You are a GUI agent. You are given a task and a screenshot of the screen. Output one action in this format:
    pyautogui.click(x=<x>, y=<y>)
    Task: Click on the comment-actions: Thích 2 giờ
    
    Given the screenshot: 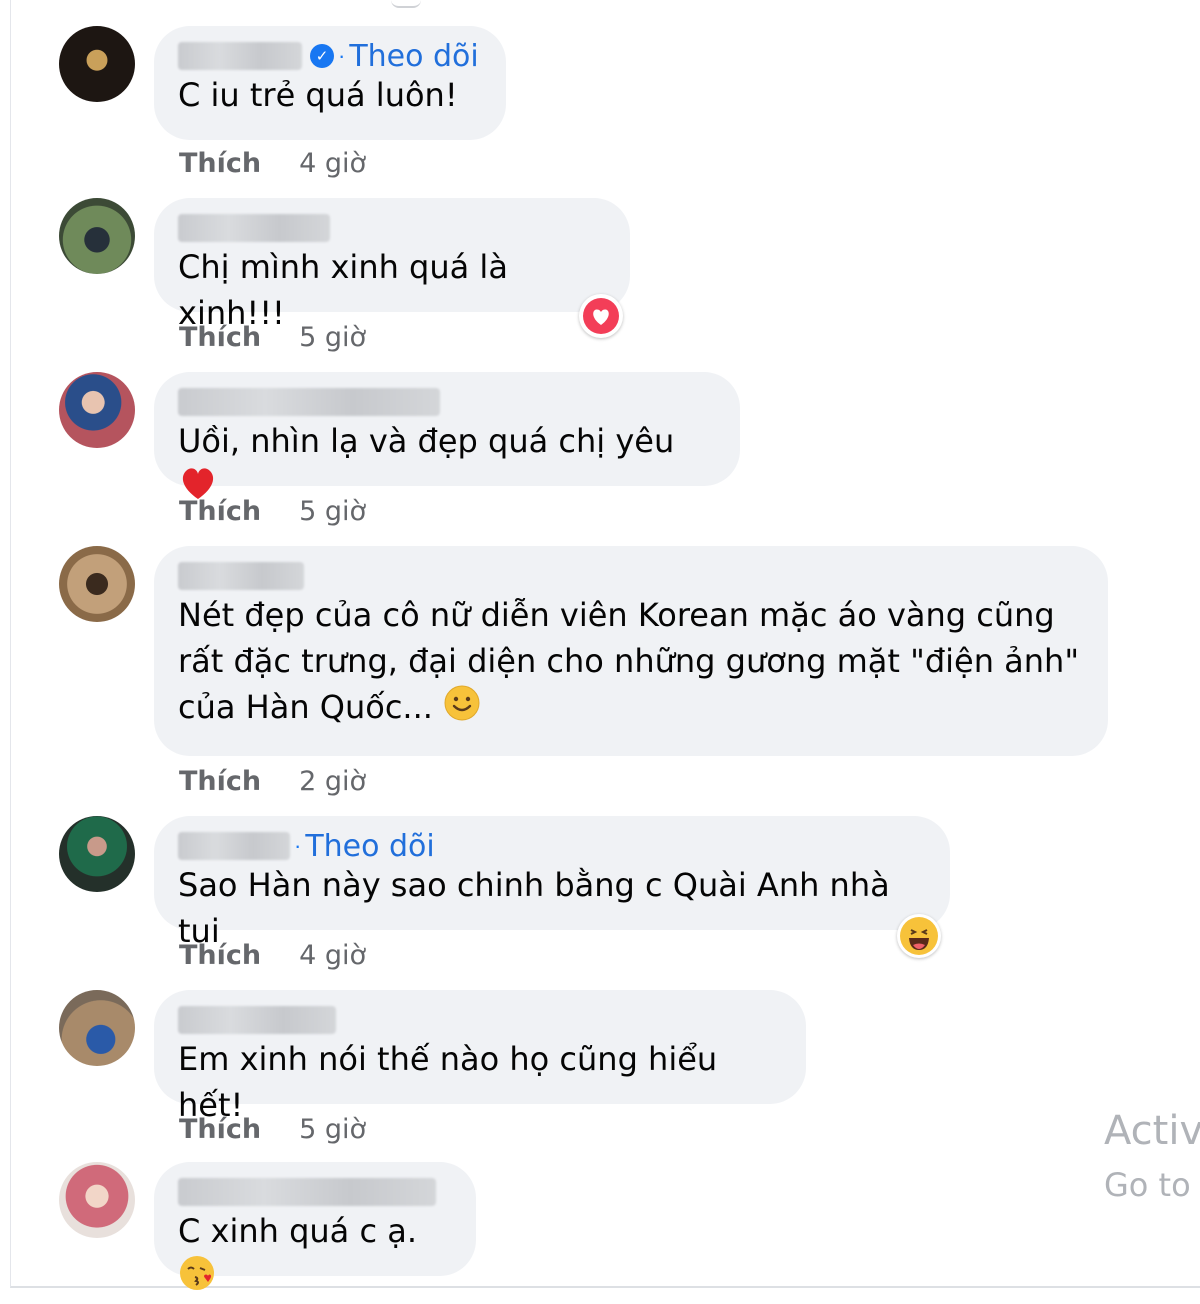 What is the action you would take?
    pyautogui.click(x=272, y=781)
    